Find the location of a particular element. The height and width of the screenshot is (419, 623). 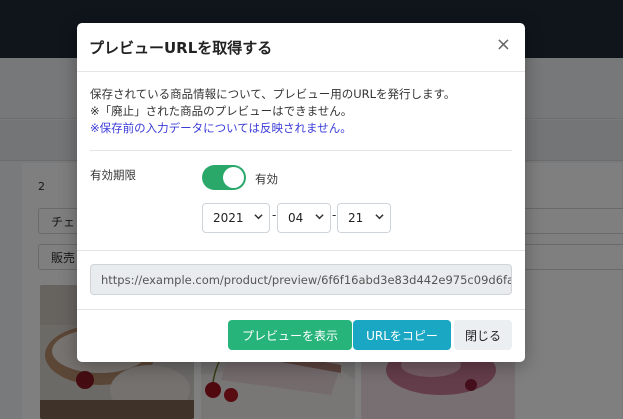

copy-url-button: URLをコピー is located at coordinates (402, 335).